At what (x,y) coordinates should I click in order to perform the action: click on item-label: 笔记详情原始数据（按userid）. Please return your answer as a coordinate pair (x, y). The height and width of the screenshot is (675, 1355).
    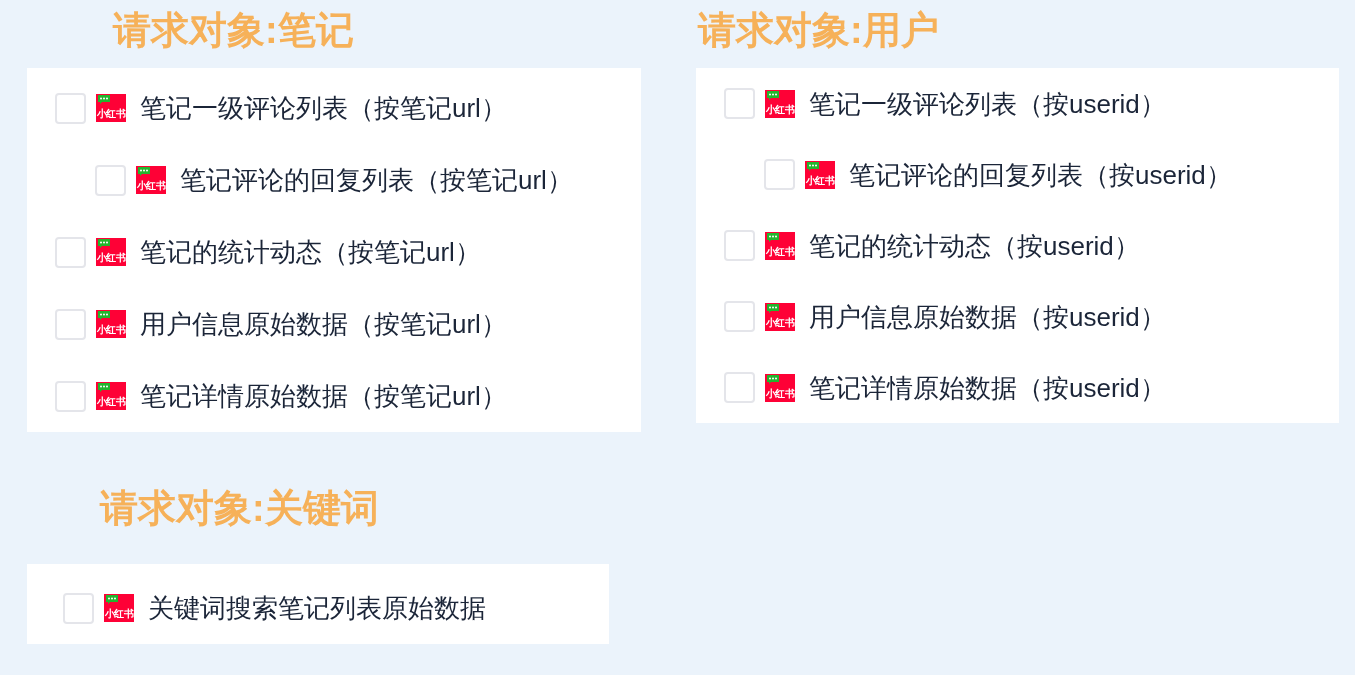
    Looking at the image, I should click on (987, 387).